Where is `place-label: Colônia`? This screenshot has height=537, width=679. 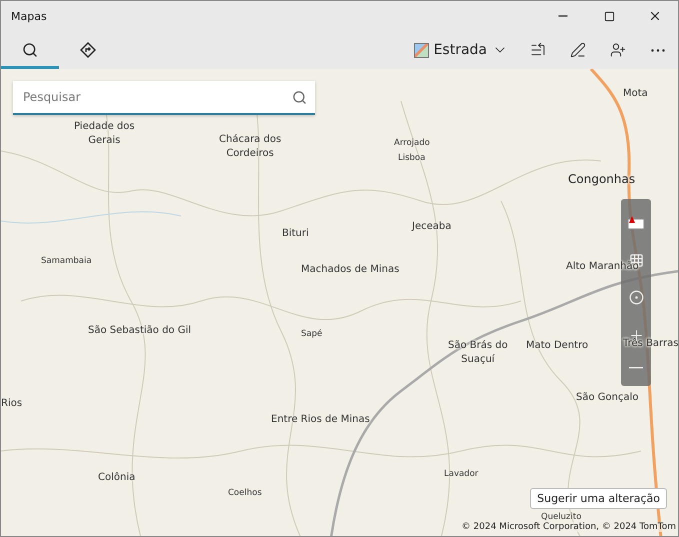 place-label: Colônia is located at coordinates (117, 478).